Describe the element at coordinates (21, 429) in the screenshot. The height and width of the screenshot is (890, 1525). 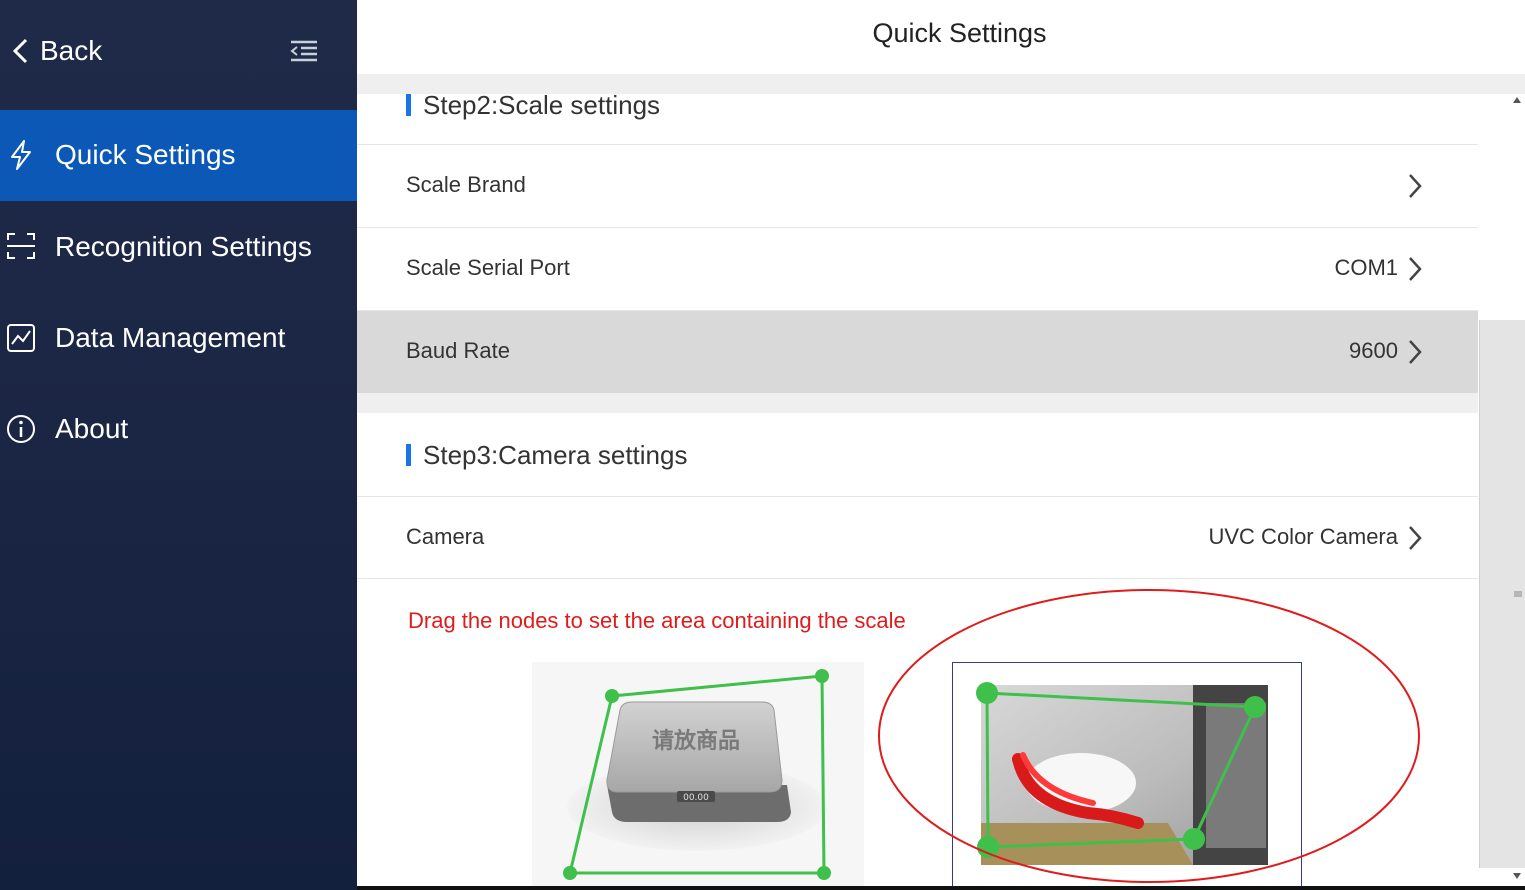
I see `info-icon` at that location.